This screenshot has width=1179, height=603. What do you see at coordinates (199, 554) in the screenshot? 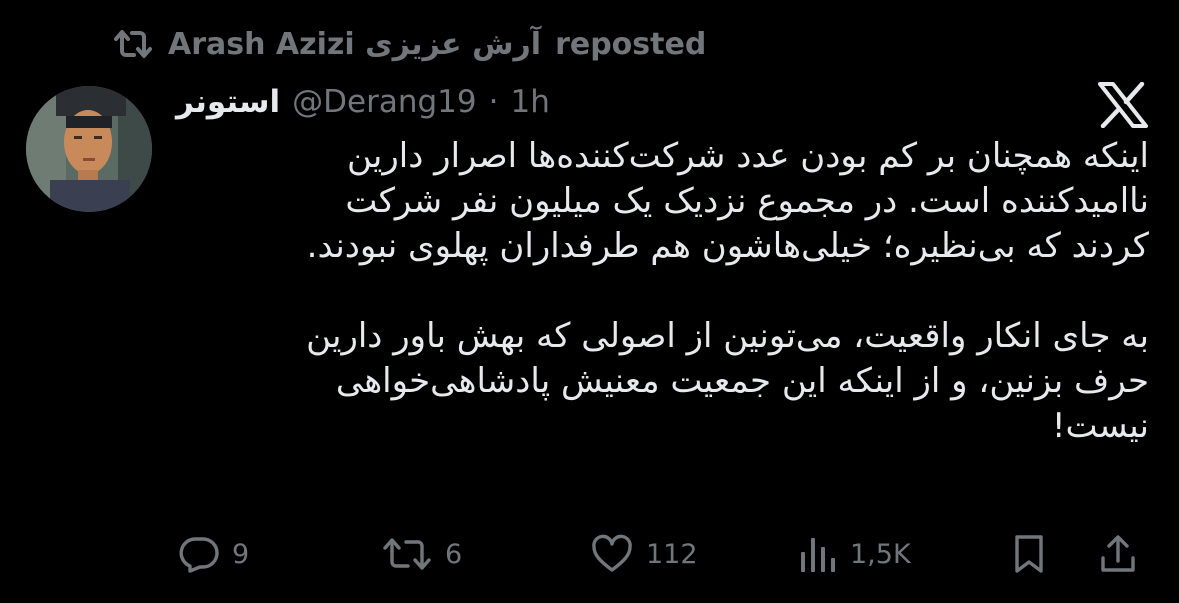
I see `reply-icon` at bounding box center [199, 554].